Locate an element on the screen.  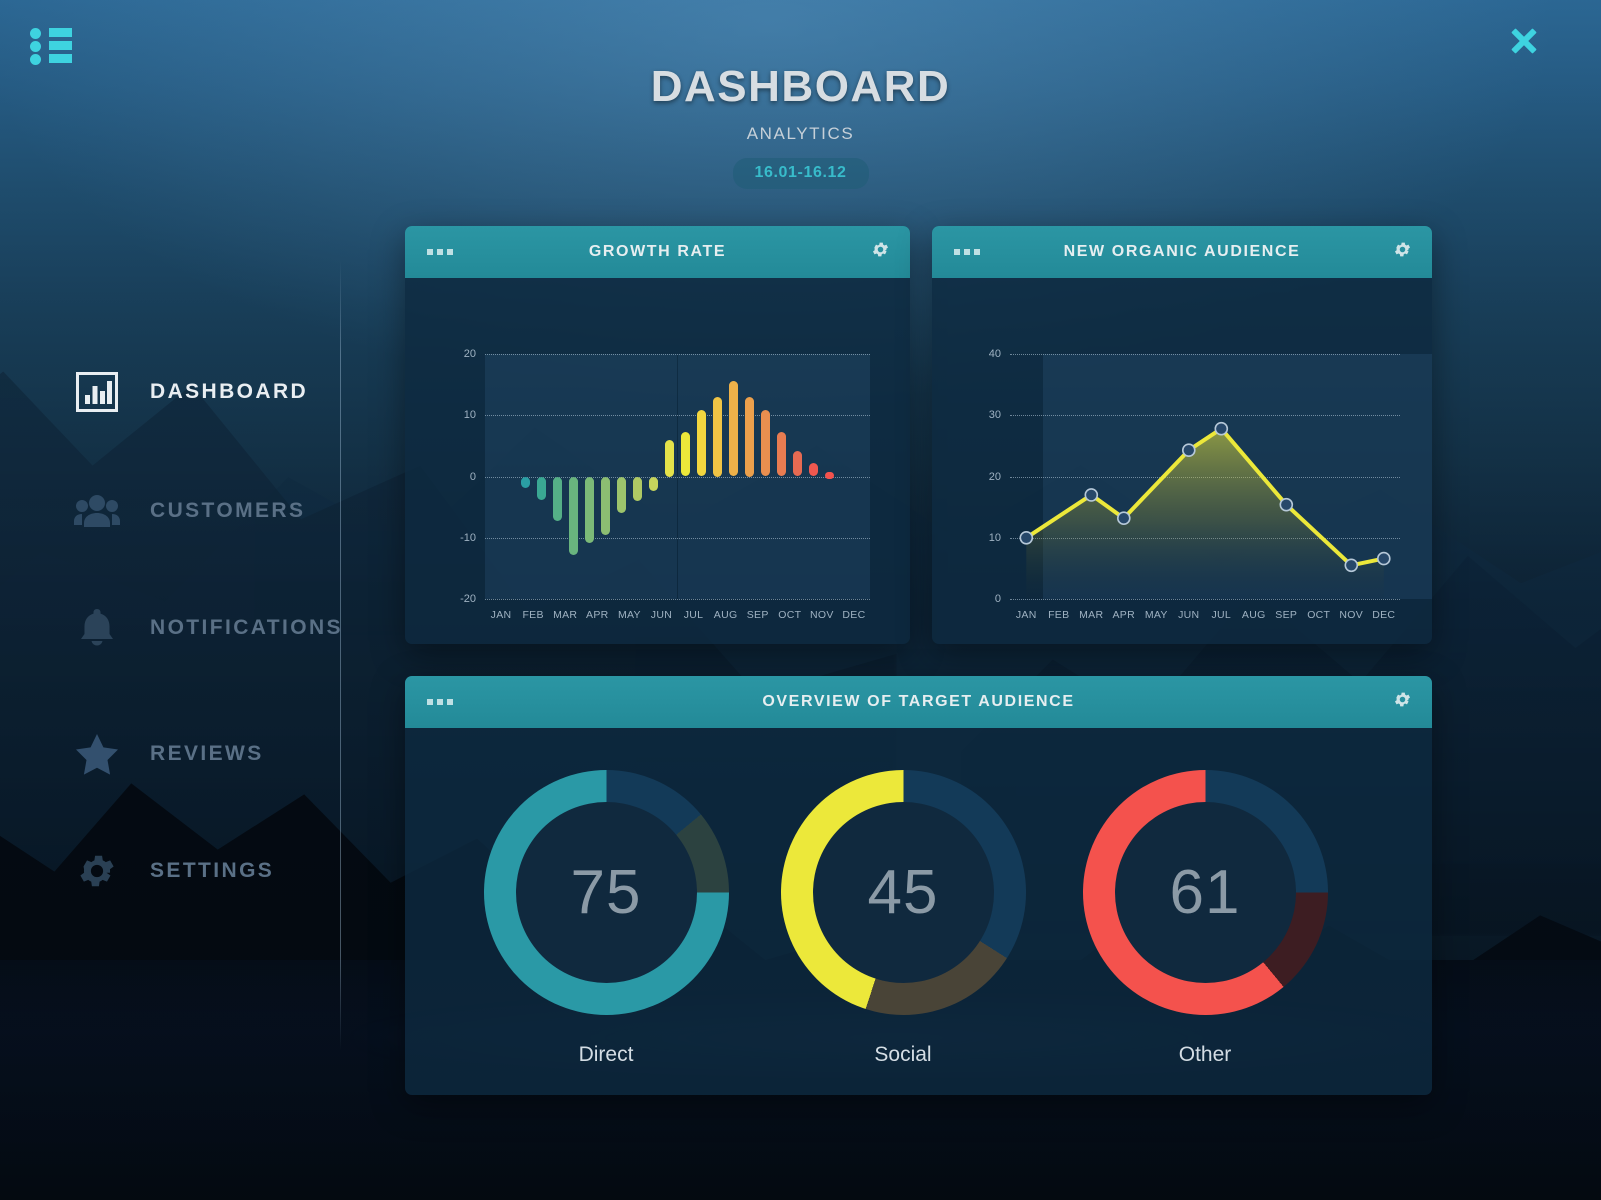
sidebar-item-dashboard: DASHBOARD is located at coordinates (189, 392).